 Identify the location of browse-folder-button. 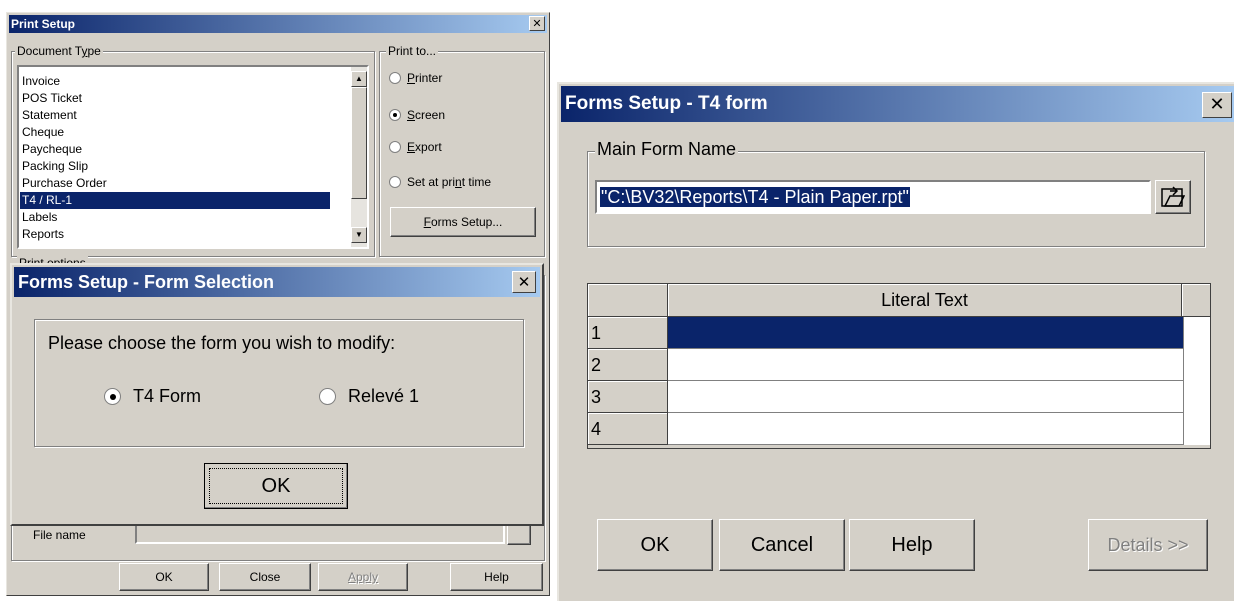
(1173, 197).